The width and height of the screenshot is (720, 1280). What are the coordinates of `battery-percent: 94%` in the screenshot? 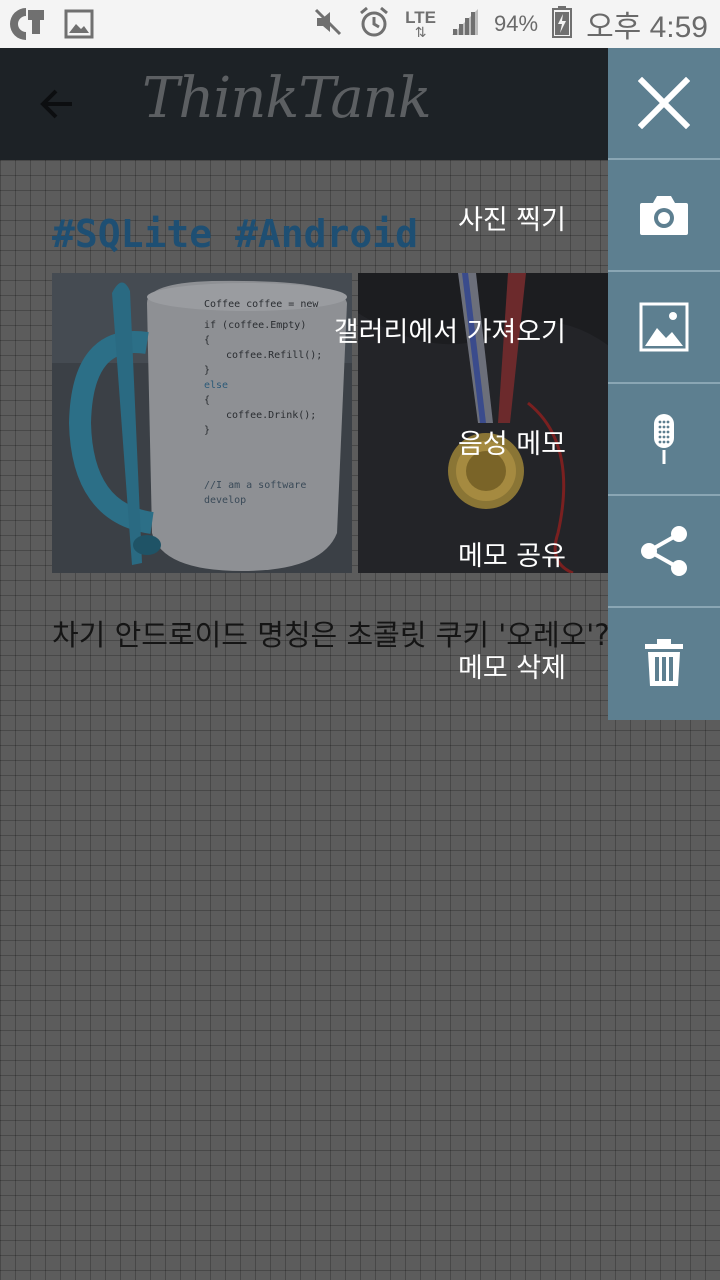 It's located at (516, 23).